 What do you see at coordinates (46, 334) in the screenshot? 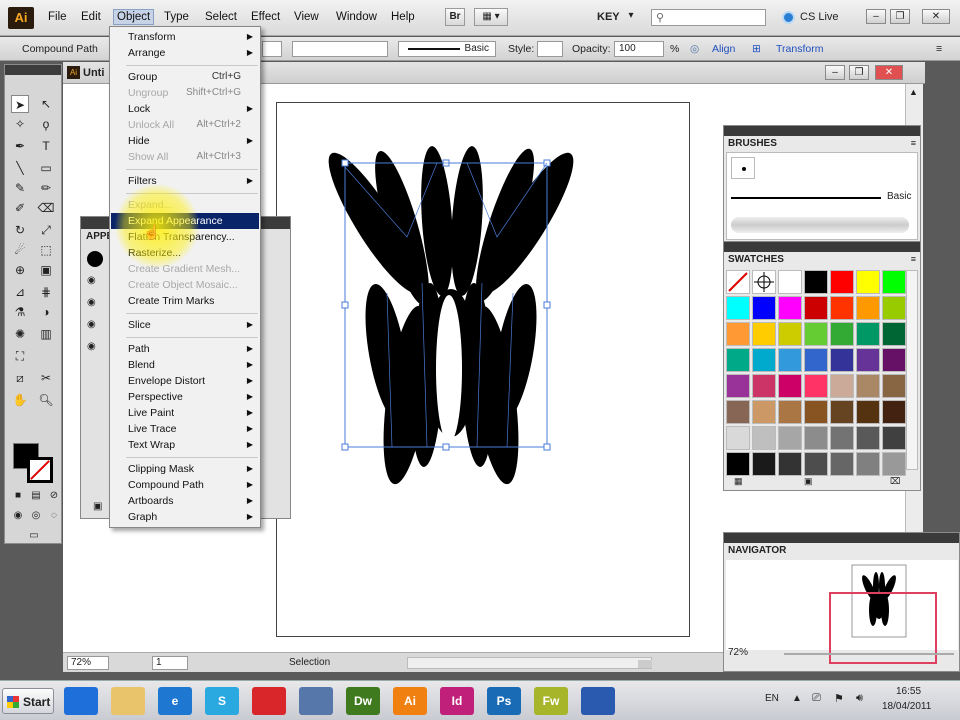
I see `column-graph-tool-icon: ▥` at bounding box center [46, 334].